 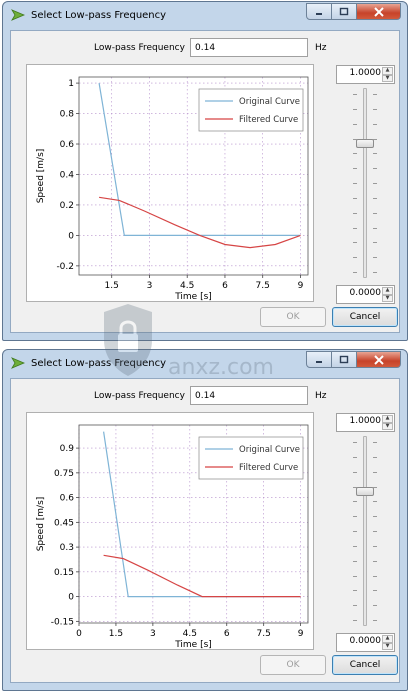 I want to click on y-tick-label: 0.15, so click(x=64, y=573).